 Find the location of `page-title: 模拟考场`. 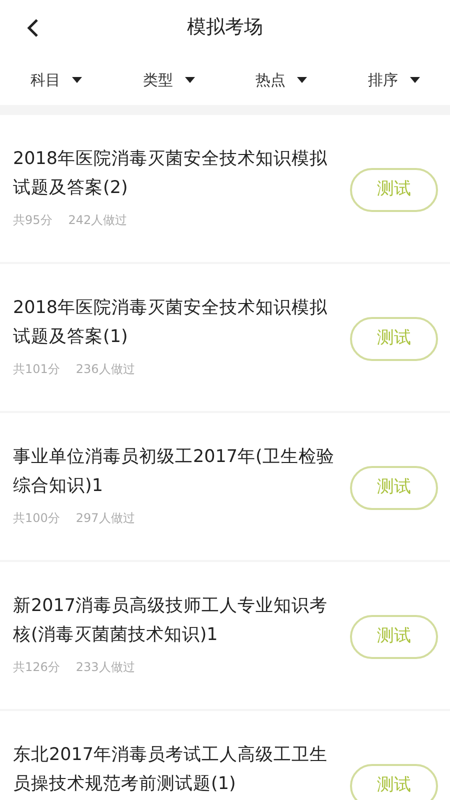

page-title: 模拟考场 is located at coordinates (225, 27).